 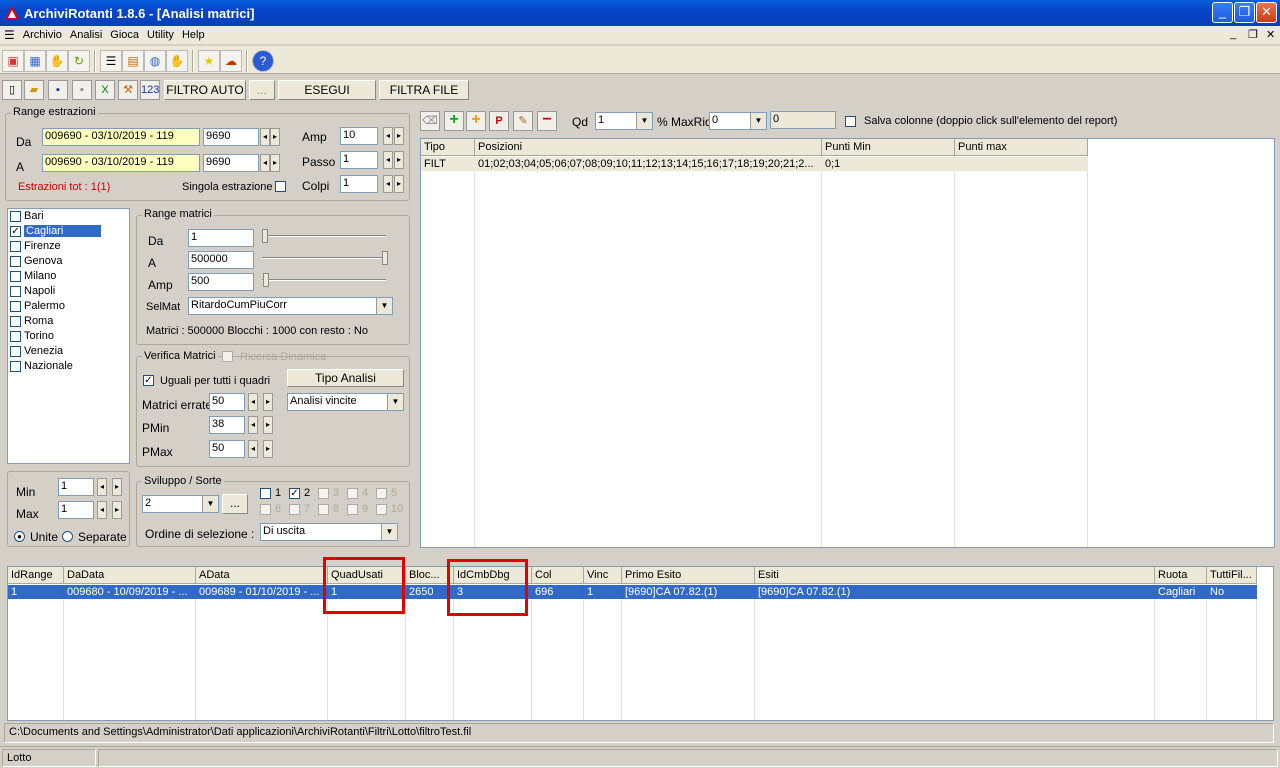 I want to click on passo-field: 1, so click(x=359, y=160).